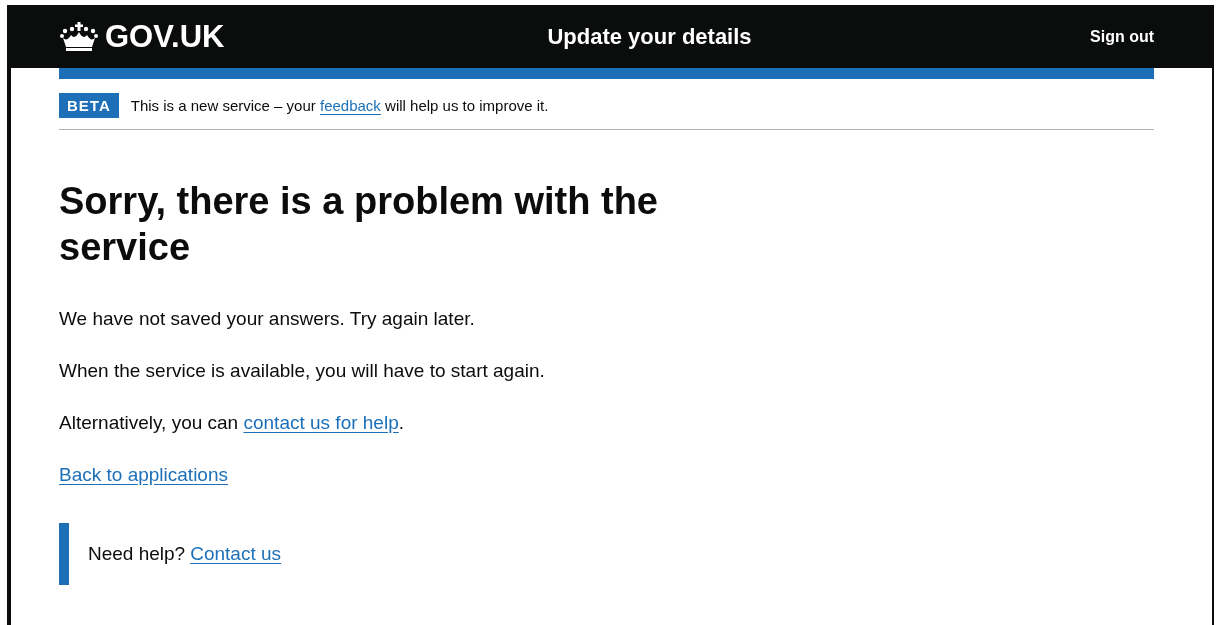  I want to click on body-text: Alternatively, you can contact us for help., so click(232, 423).